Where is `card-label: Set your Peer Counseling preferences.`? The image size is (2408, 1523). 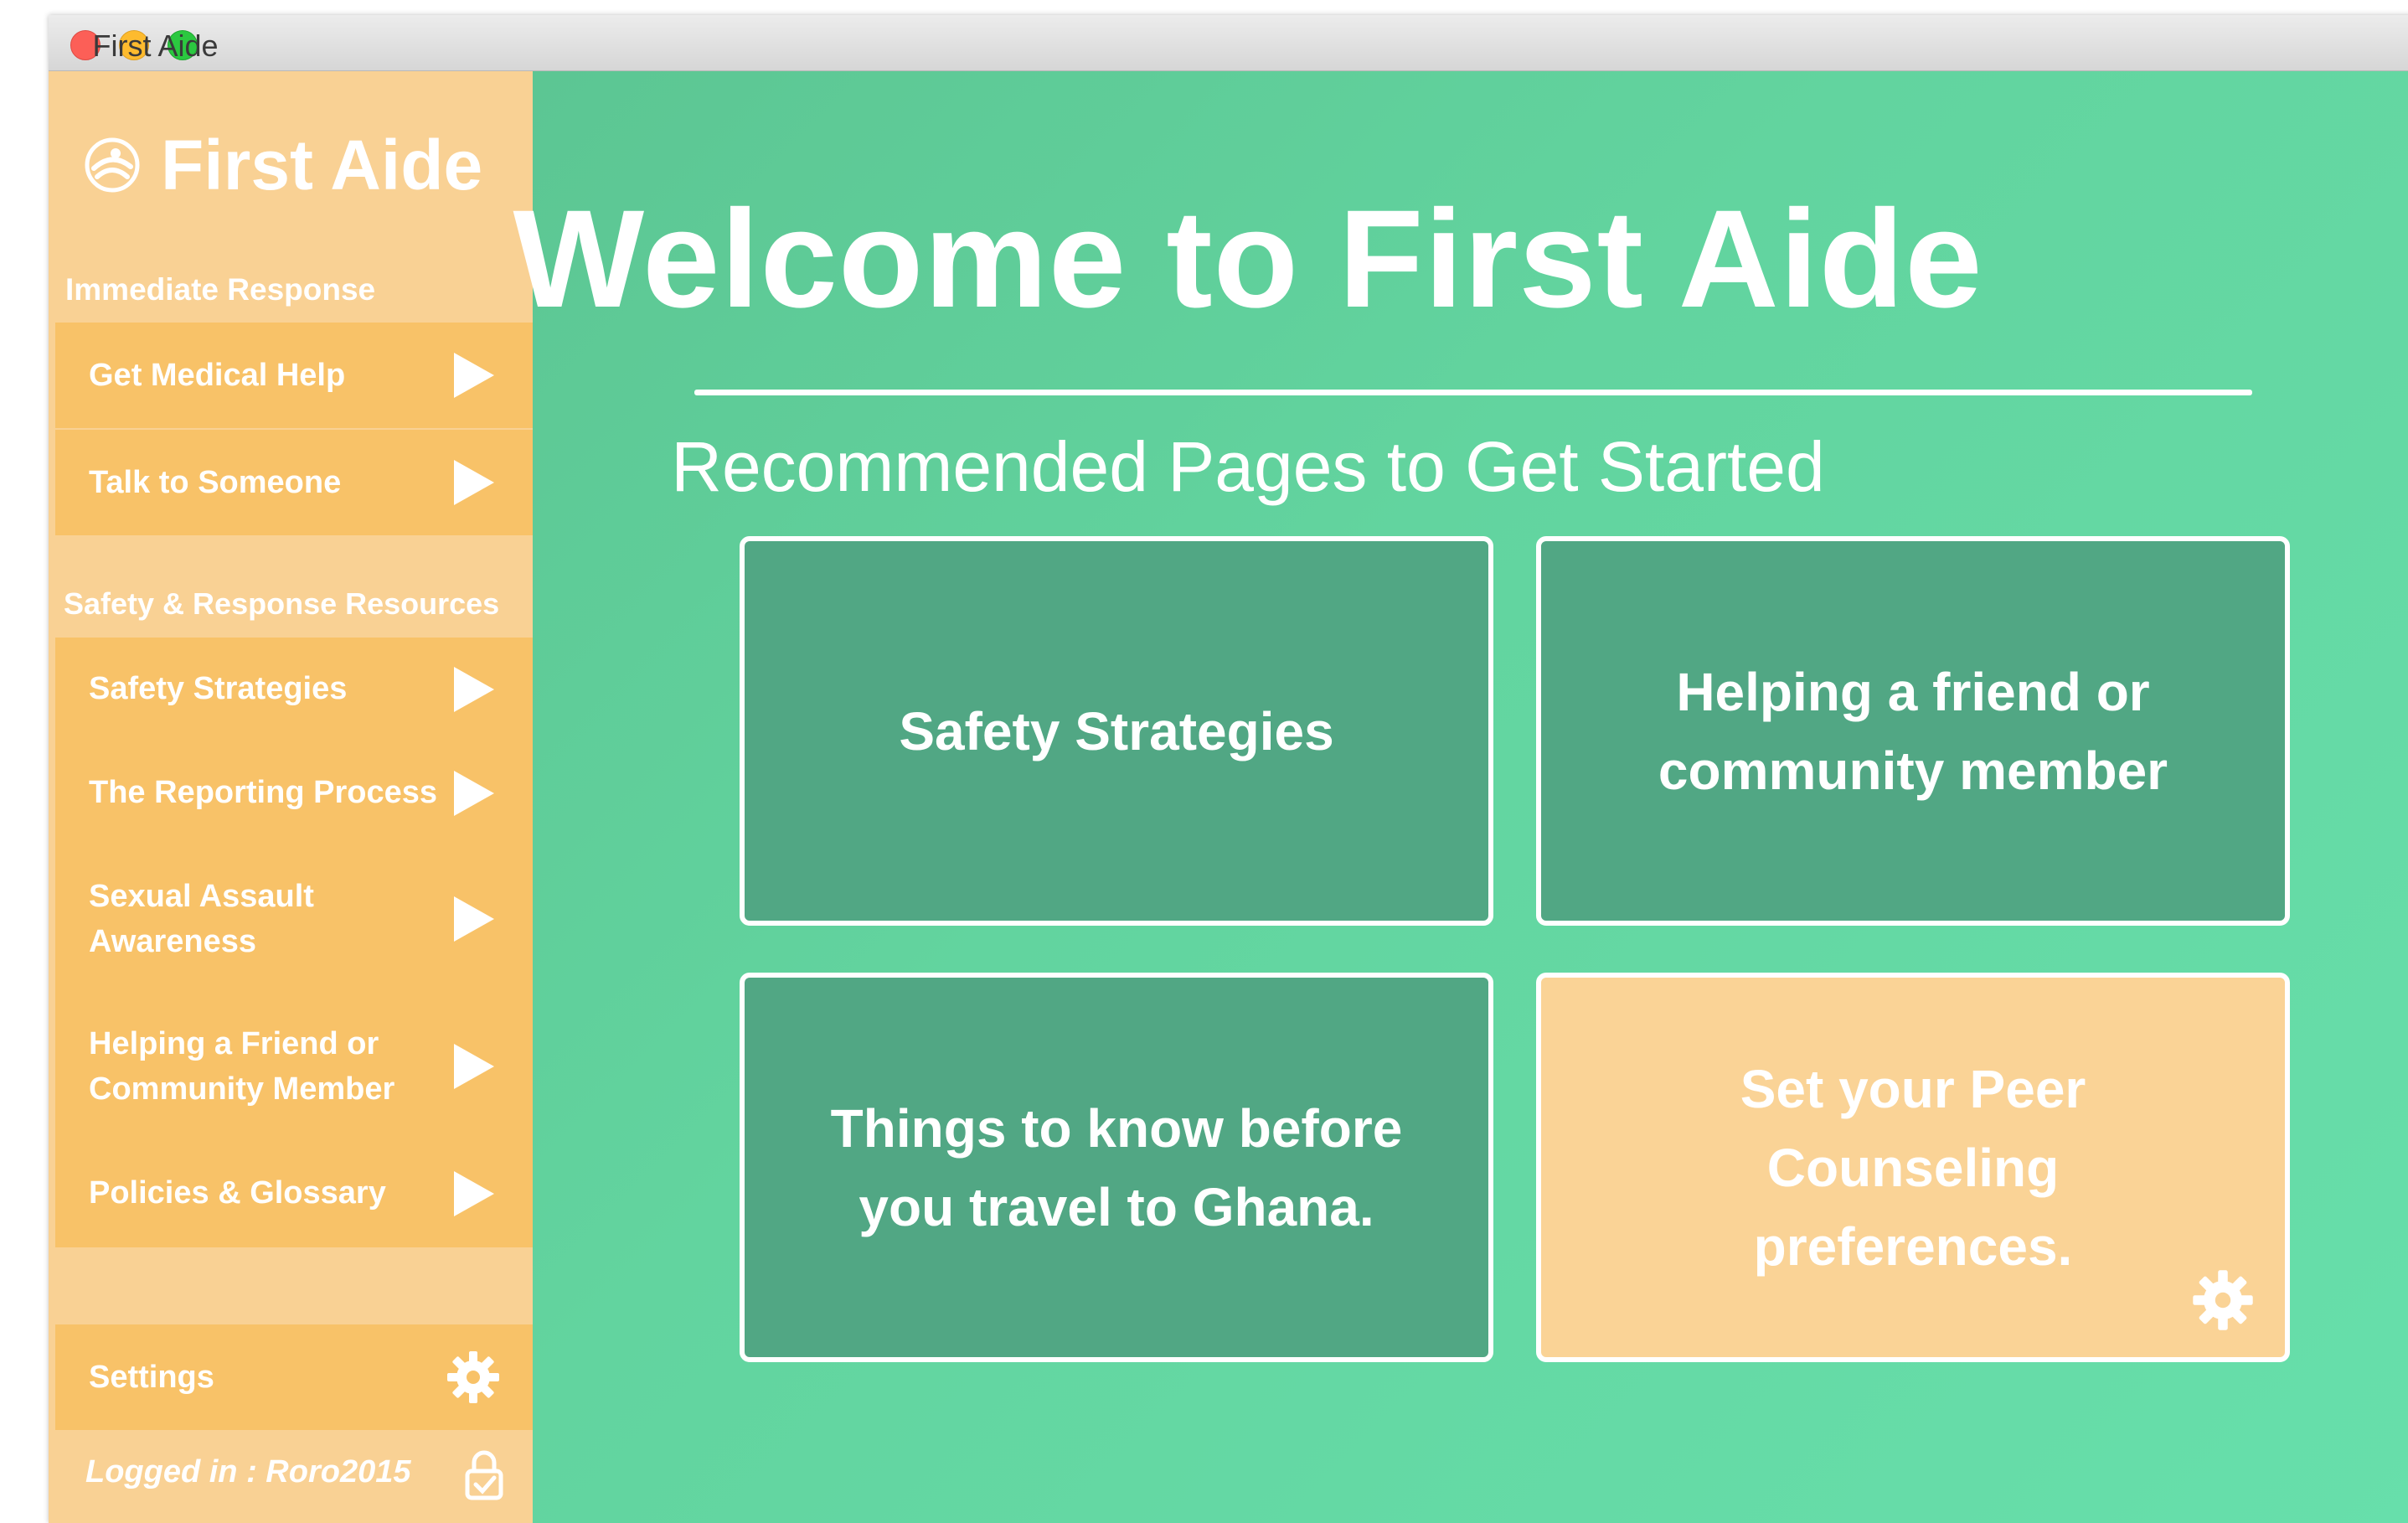 card-label: Set your Peer Counseling preferences. is located at coordinates (1913, 1168).